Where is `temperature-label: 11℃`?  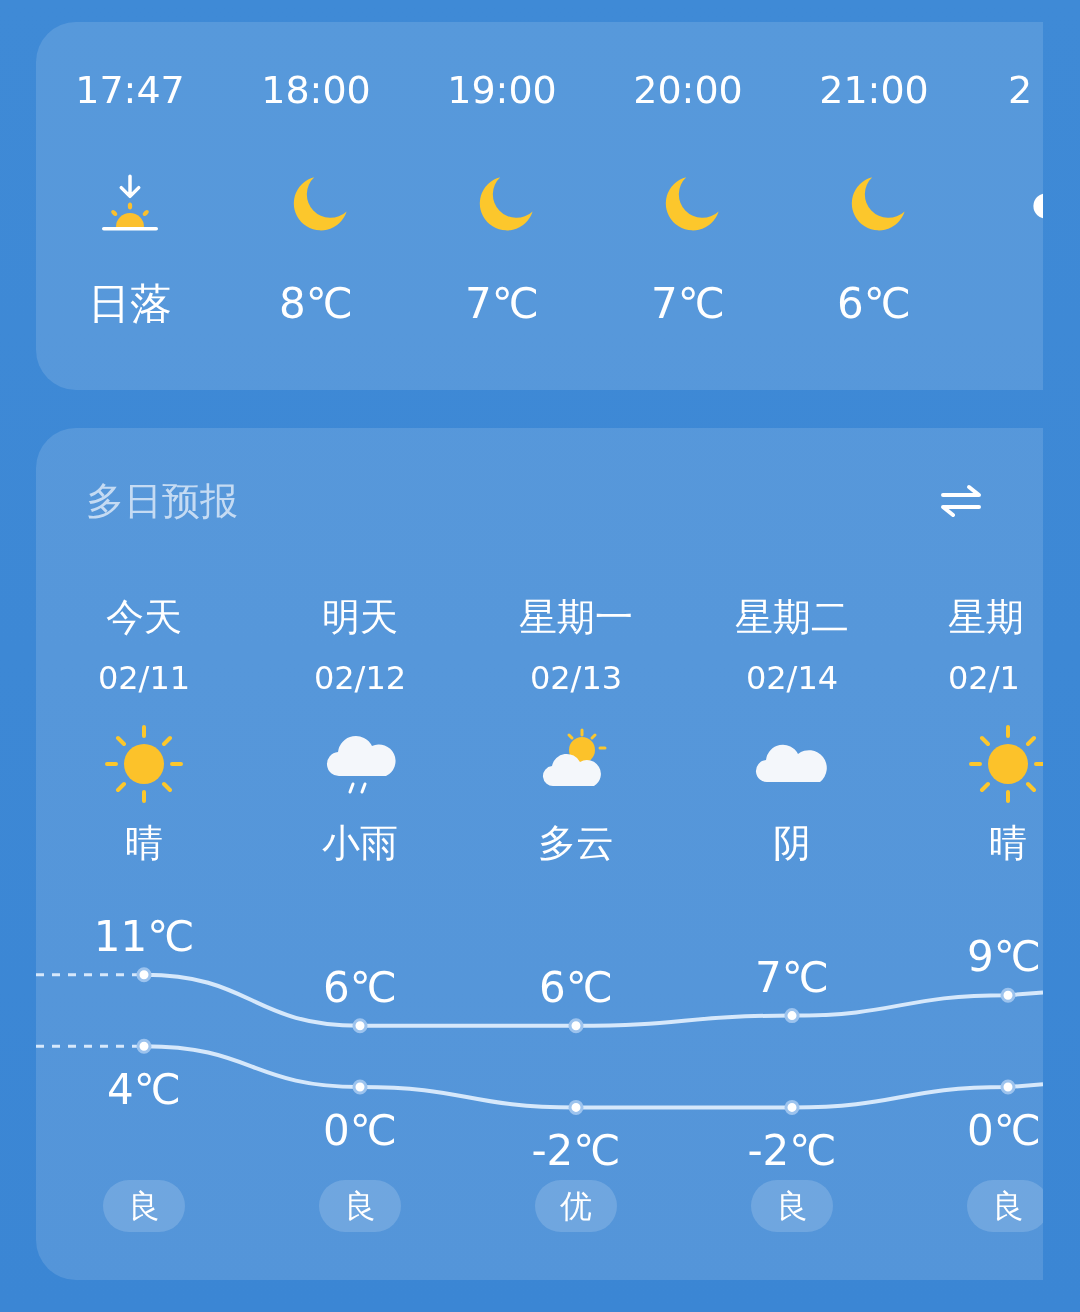
temperature-label: 11℃ is located at coordinates (144, 936).